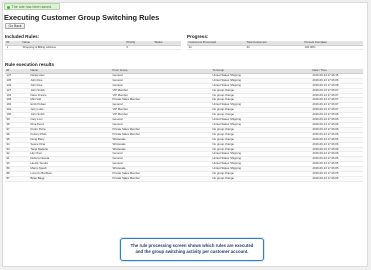 Image resolution: width=371 pixels, height=270 pixels. I want to click on included_rules-cell, so click(167, 48).